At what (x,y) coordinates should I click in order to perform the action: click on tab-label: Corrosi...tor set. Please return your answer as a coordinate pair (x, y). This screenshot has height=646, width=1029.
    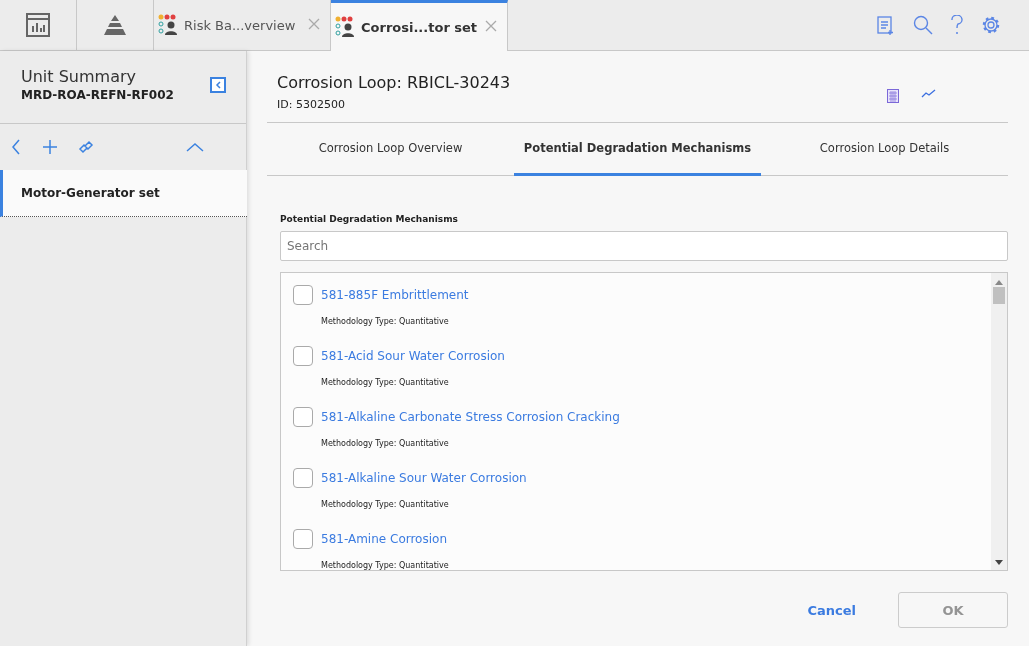
    Looking at the image, I should click on (420, 27).